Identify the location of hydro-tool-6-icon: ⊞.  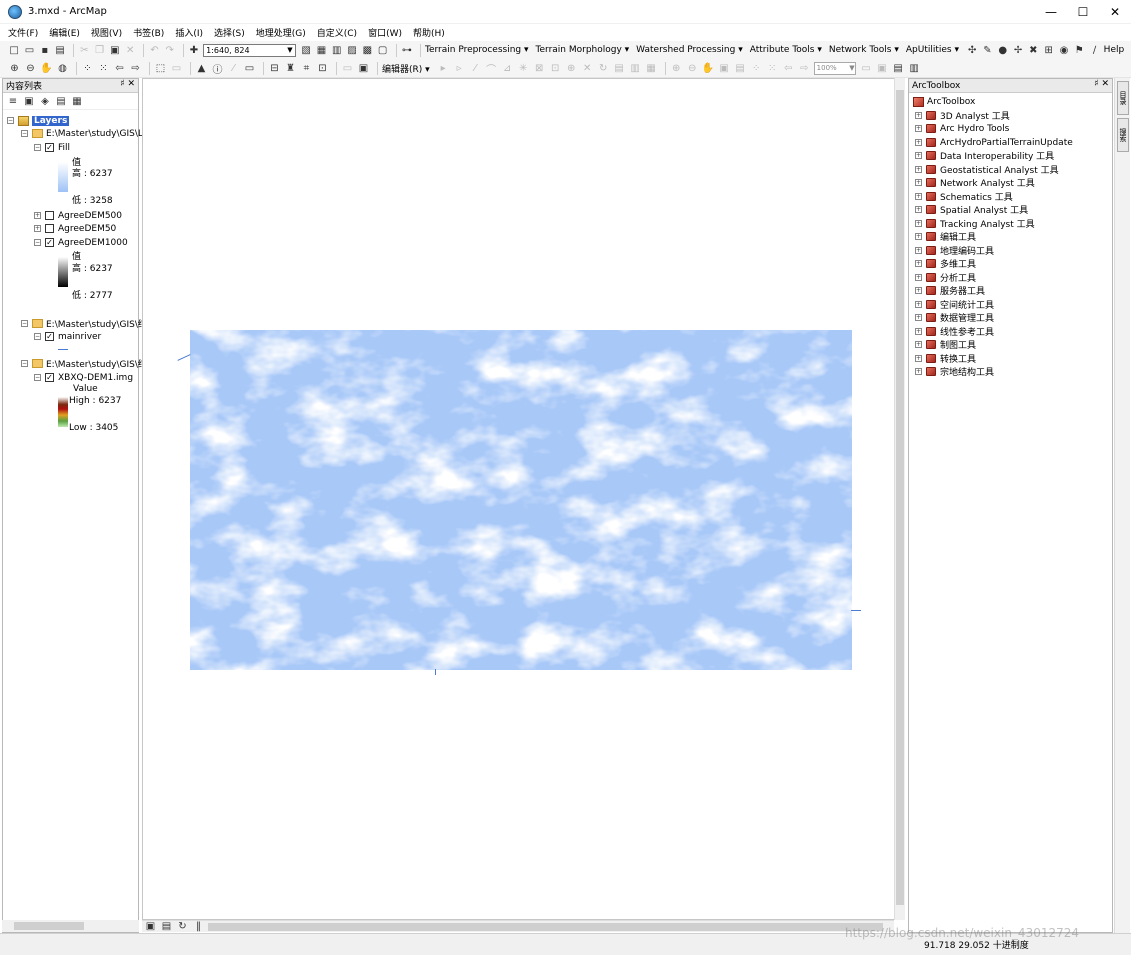
(1048, 50).